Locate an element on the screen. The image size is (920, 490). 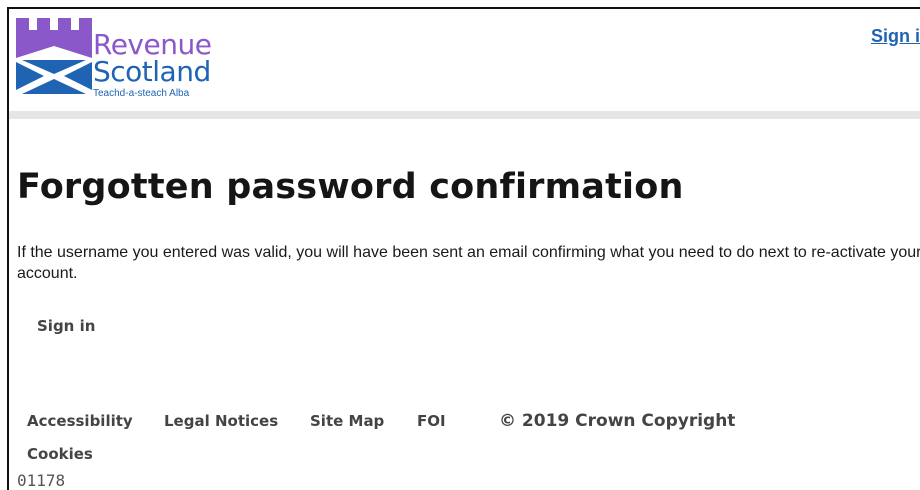
footer-link-cookies: Cookies is located at coordinates (60, 454).